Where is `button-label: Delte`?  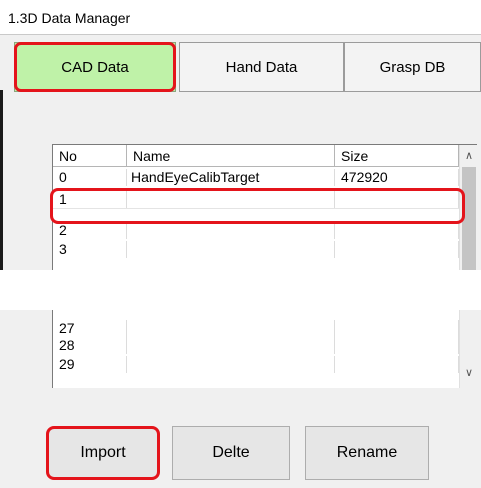 button-label: Delte is located at coordinates (231, 452).